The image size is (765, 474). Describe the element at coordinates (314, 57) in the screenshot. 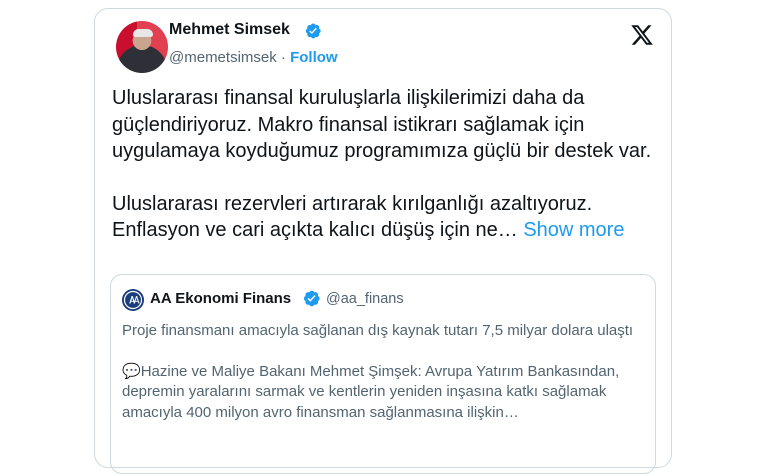

I see `follow-button: Follow` at that location.